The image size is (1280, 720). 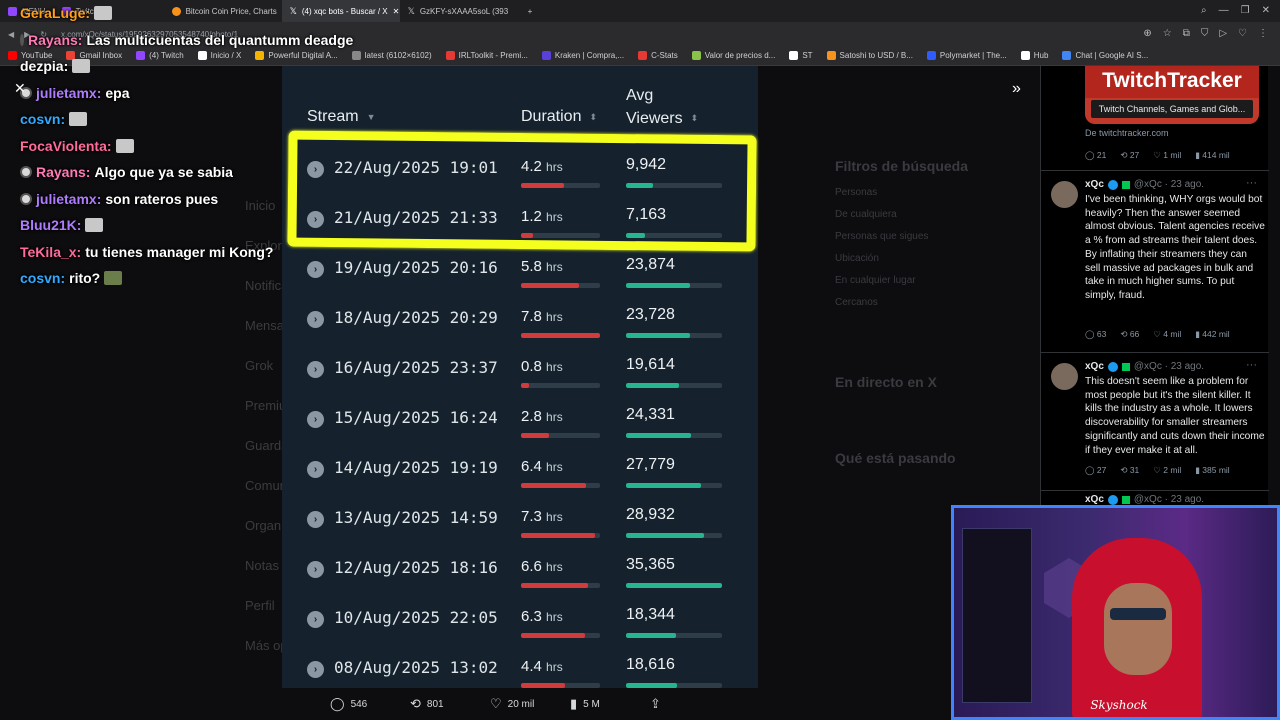 What do you see at coordinates (520, 375) in the screenshot?
I see `table-row: › 16/Aug/2025 23:37 0.8 hrs 19,614` at bounding box center [520, 375].